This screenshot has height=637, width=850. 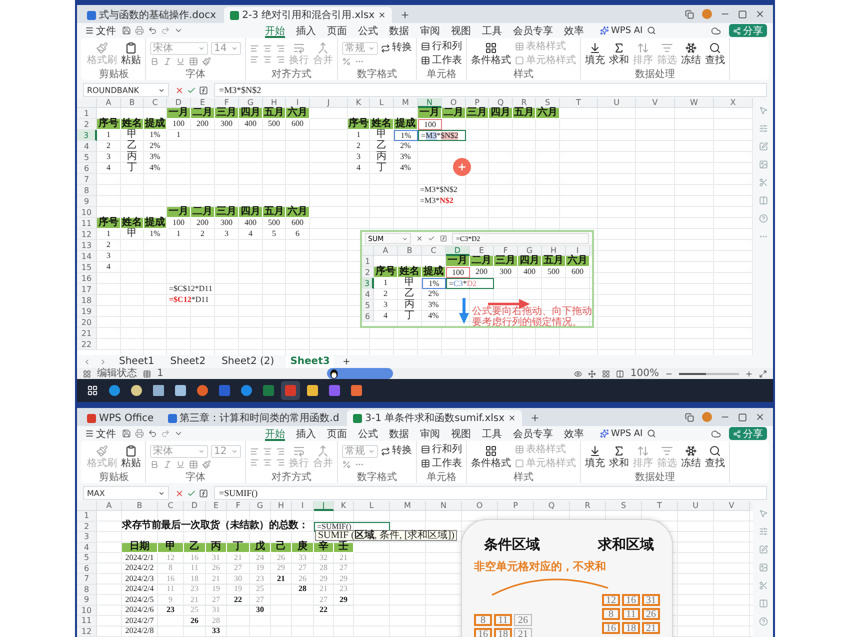 What do you see at coordinates (396, 48) in the screenshot?
I see `ribbon-button: 转换` at bounding box center [396, 48].